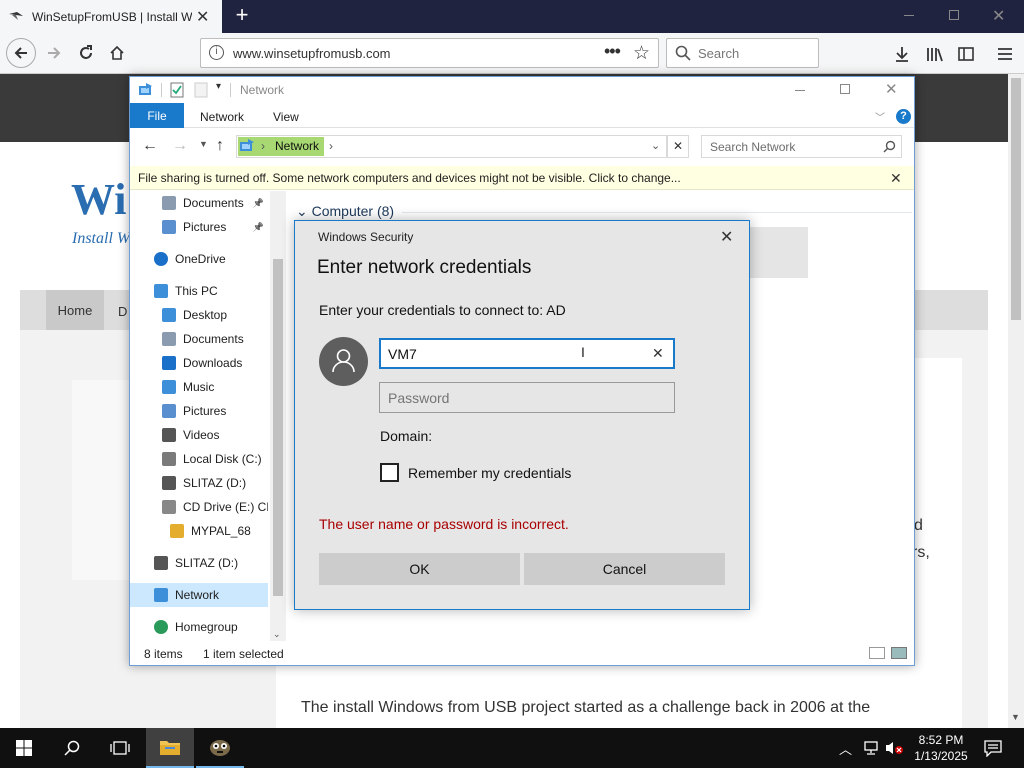 The height and width of the screenshot is (768, 1024). Describe the element at coordinates (801, 146) in the screenshot. I see `explorer-search-box: Search Network` at that location.